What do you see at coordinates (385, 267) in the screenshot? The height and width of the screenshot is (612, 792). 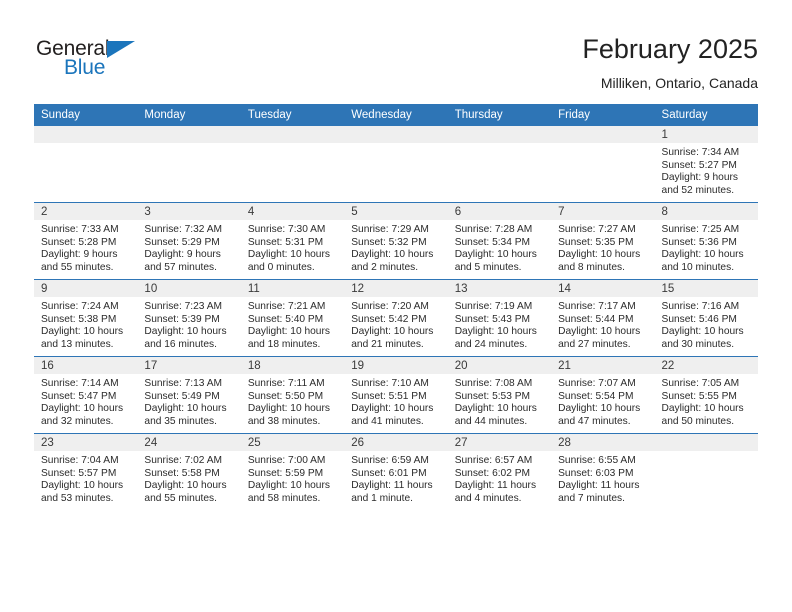 I see `day-detail-daylight-2: and 2 minutes.` at bounding box center [385, 267].